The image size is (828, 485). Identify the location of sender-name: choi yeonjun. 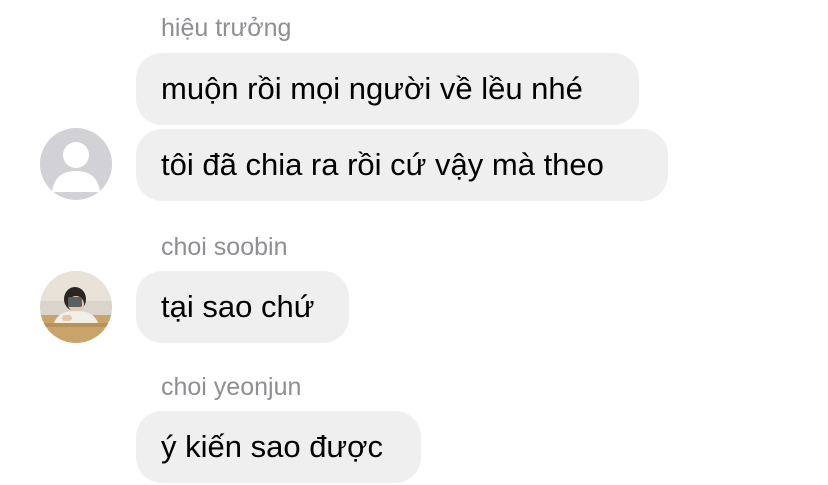
(231, 387).